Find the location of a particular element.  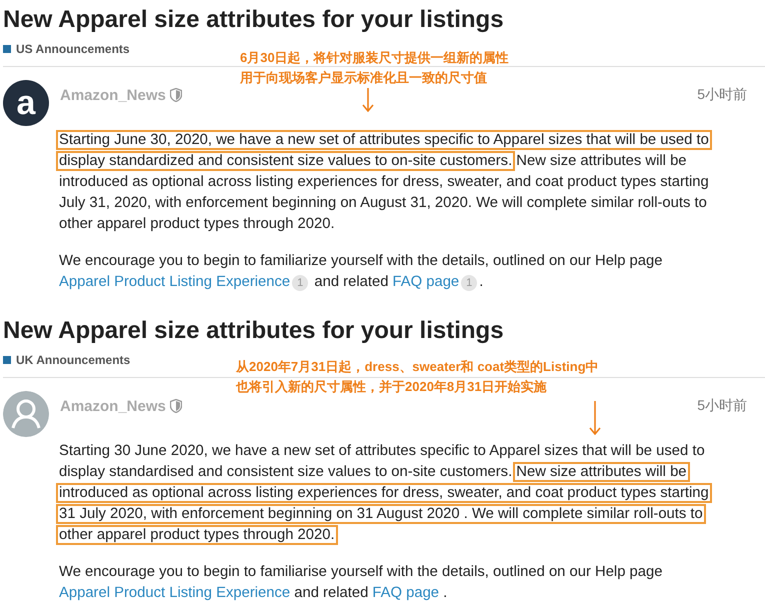

annotation-text: 也将引入新的尺寸属性，并于2020年8月31日开始实施 is located at coordinates (392, 387).